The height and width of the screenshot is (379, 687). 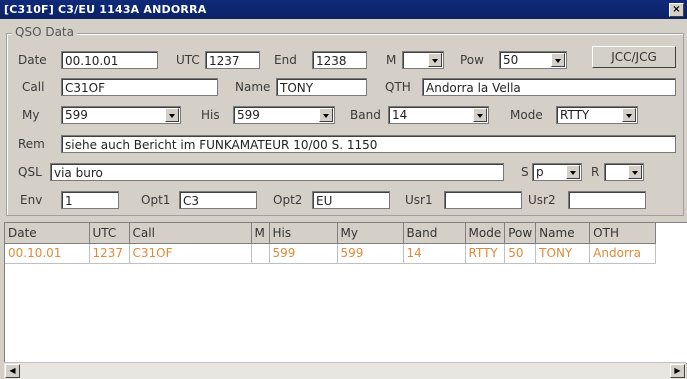 What do you see at coordinates (575, 115) in the screenshot?
I see `mode-value: RTTY` at bounding box center [575, 115].